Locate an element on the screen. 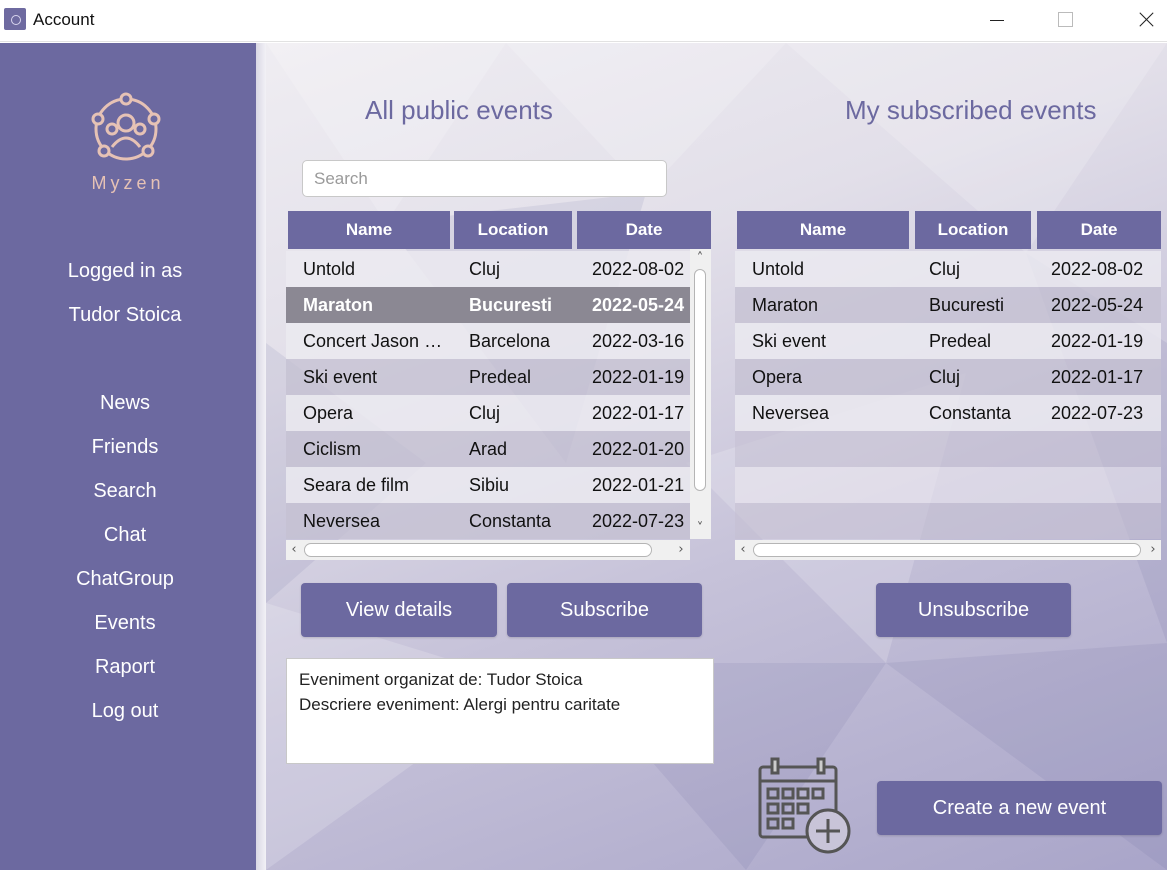 The image size is (1167, 870). calendar-add-icon is located at coordinates (806, 805).